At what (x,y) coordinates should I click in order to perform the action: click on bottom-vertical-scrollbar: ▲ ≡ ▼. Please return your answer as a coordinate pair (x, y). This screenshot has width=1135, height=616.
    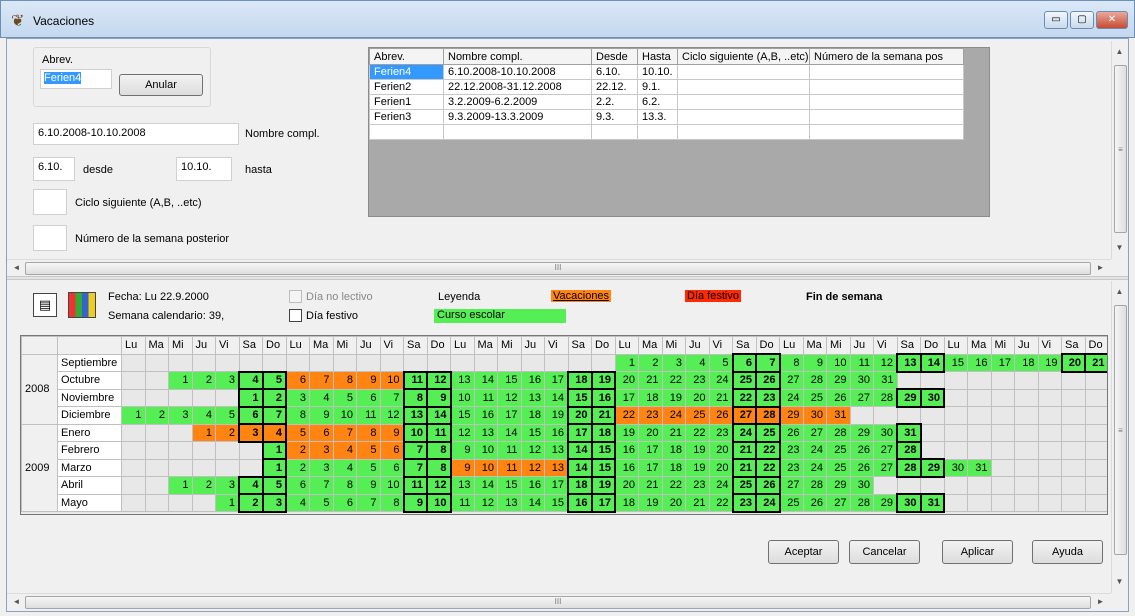
    Looking at the image, I should click on (1119, 437).